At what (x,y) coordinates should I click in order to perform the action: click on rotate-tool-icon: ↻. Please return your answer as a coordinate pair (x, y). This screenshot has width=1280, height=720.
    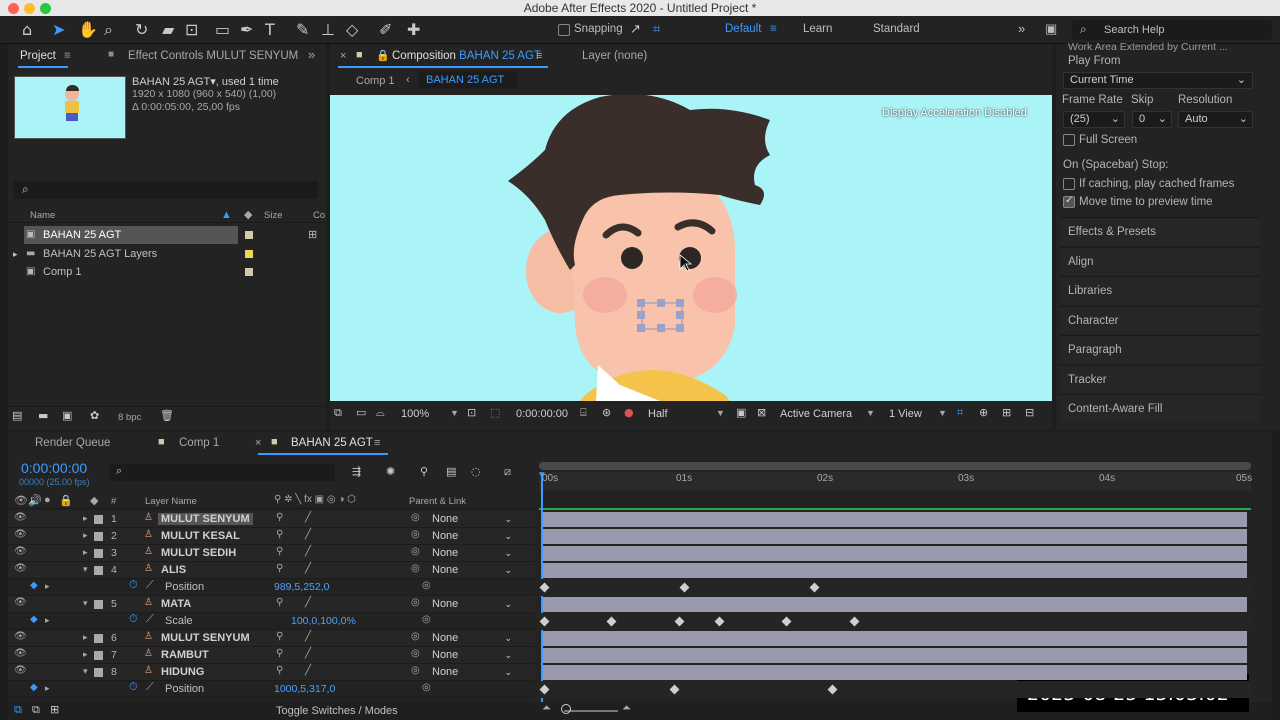
    Looking at the image, I should click on (141, 29).